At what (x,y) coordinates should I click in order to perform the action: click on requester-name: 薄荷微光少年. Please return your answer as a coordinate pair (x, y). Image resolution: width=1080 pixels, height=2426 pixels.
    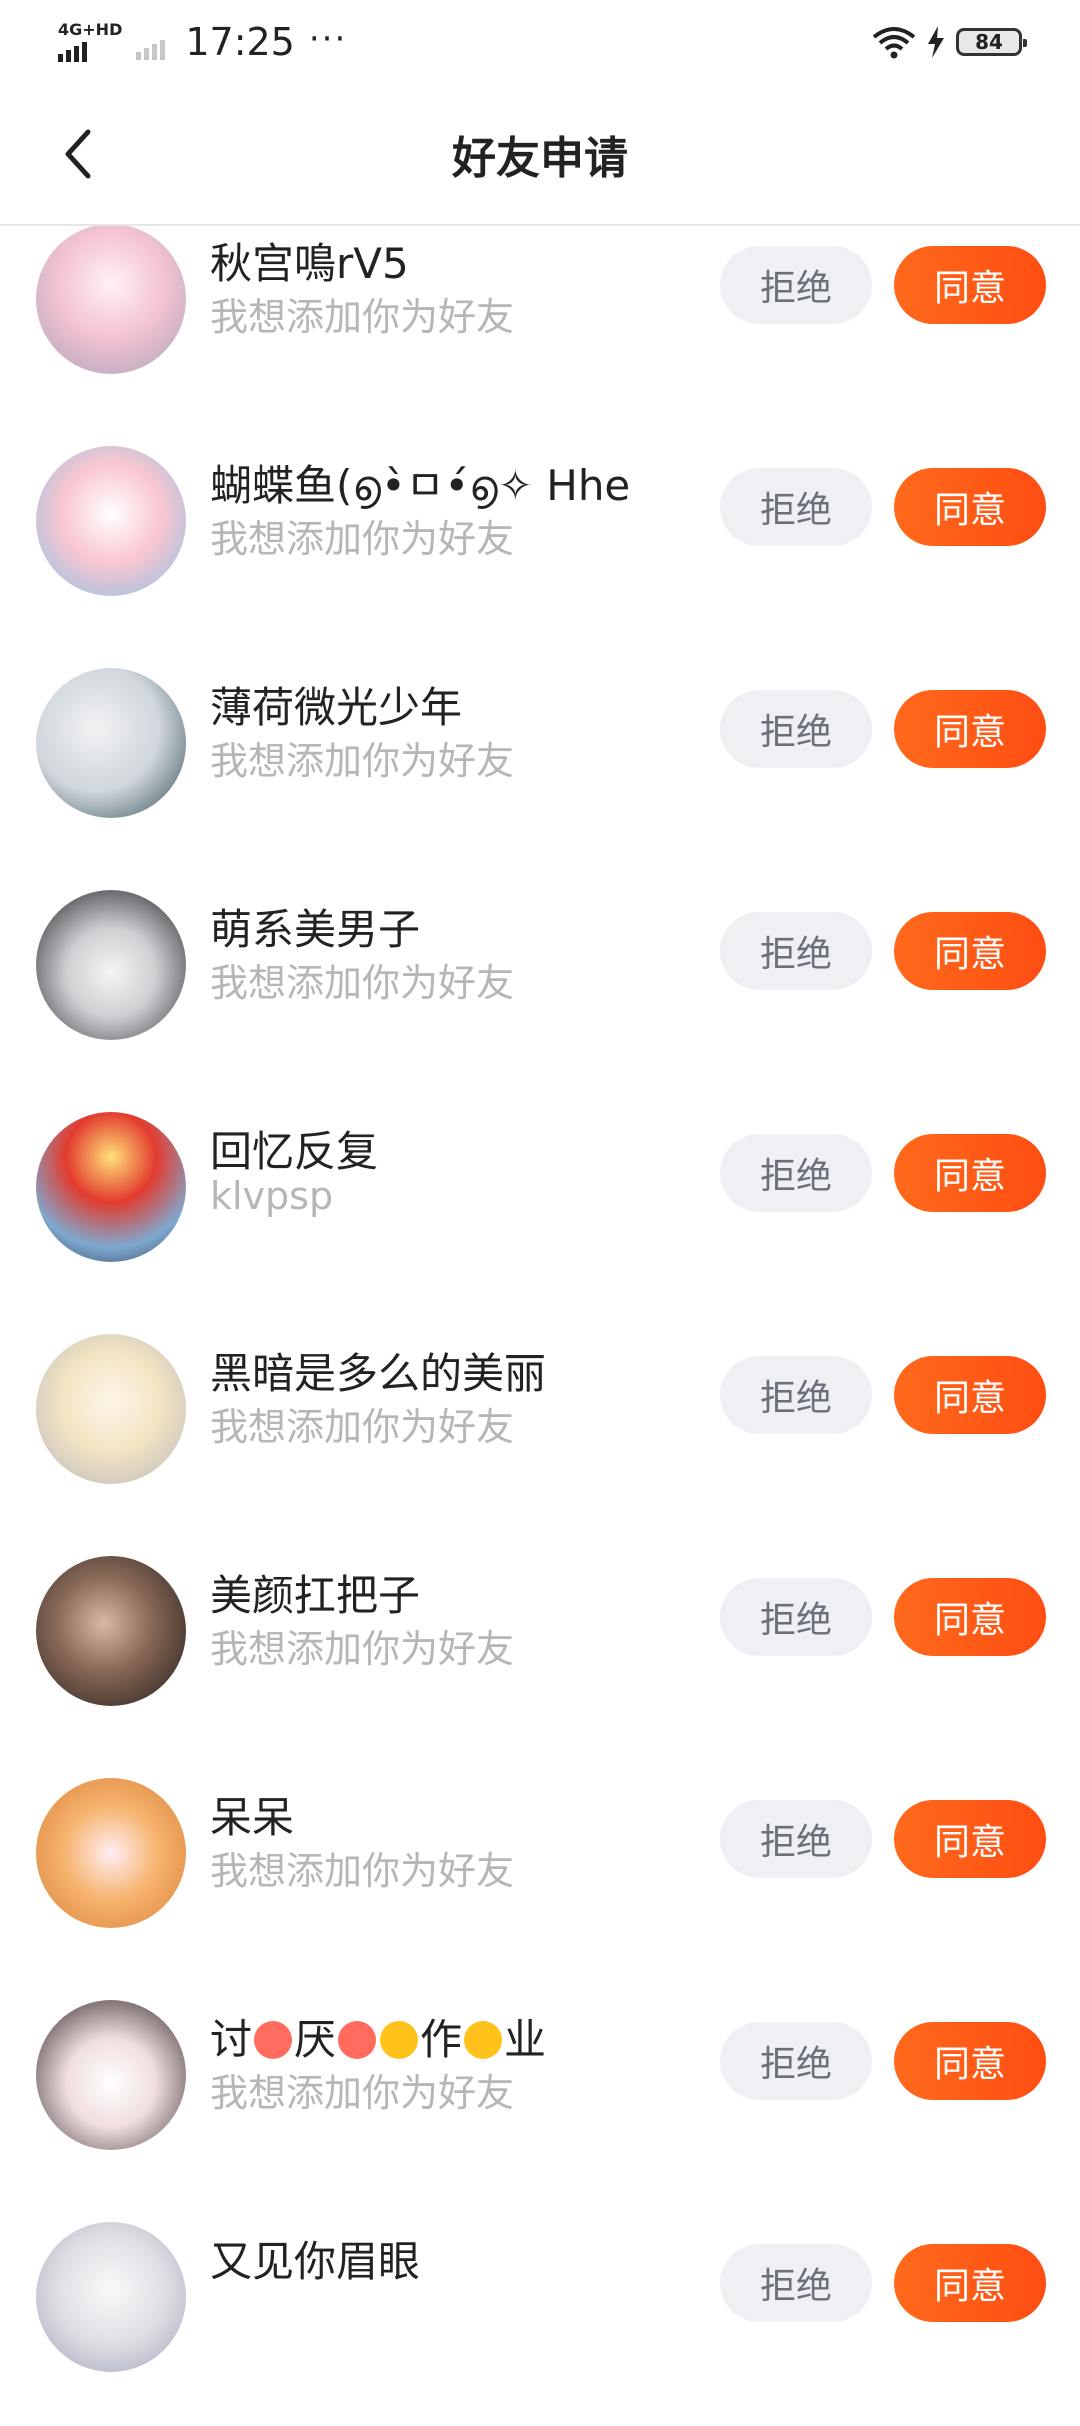
    Looking at the image, I should click on (336, 707).